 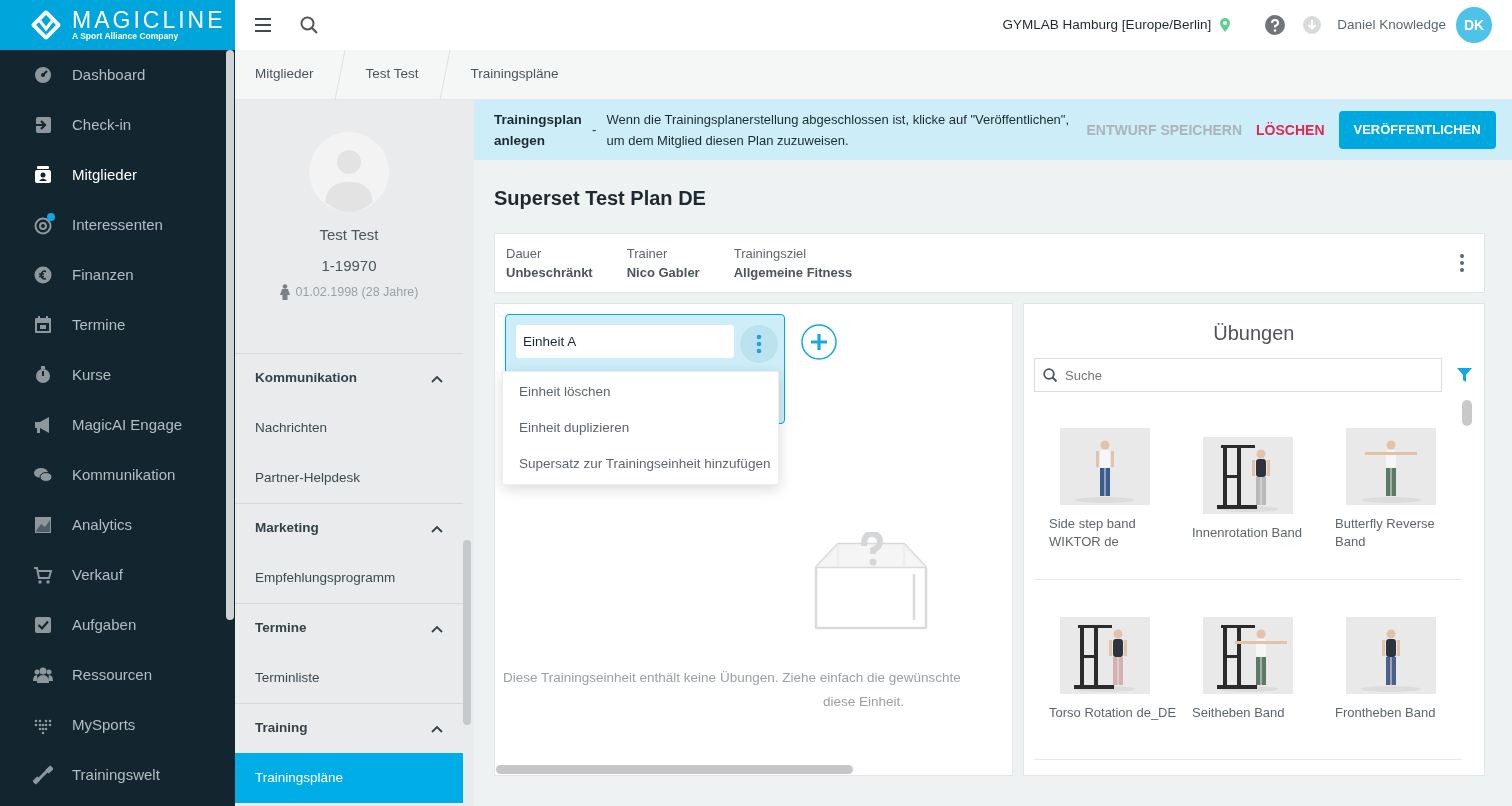 What do you see at coordinates (43, 575) in the screenshot?
I see `cart-icon` at bounding box center [43, 575].